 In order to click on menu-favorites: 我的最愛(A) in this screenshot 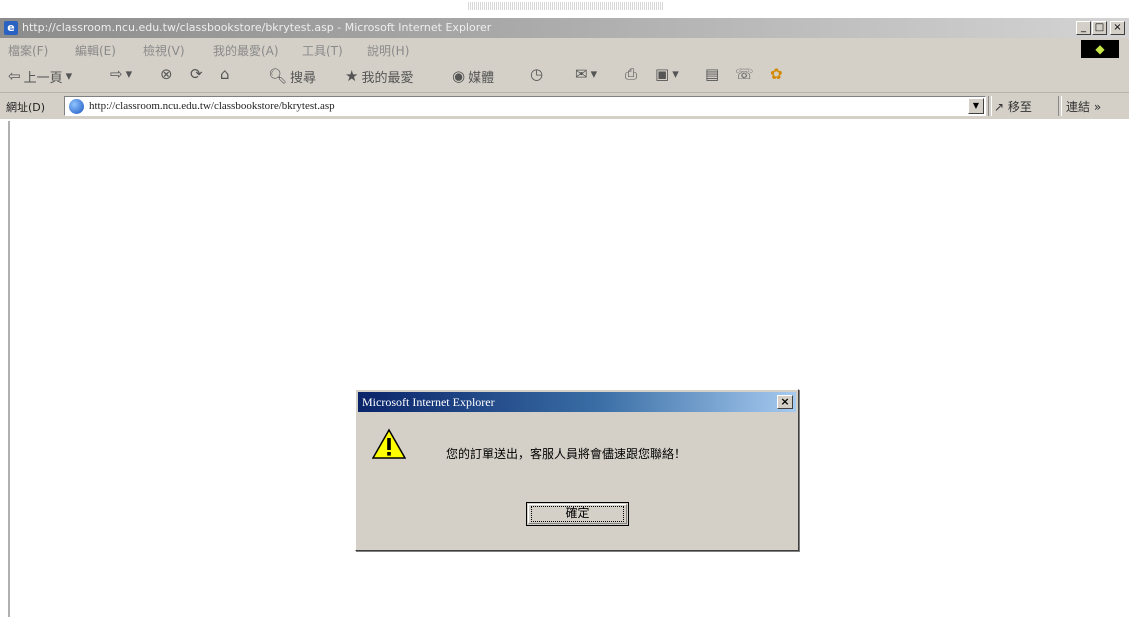, I will do `click(246, 50)`.